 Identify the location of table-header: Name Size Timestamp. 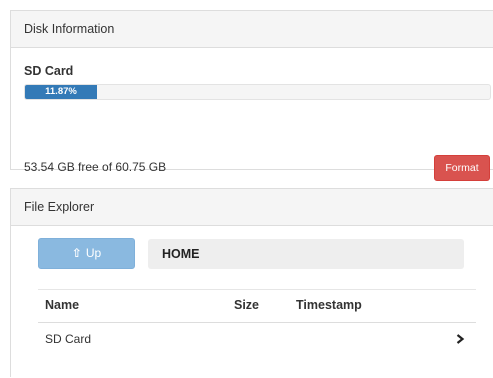
(257, 306).